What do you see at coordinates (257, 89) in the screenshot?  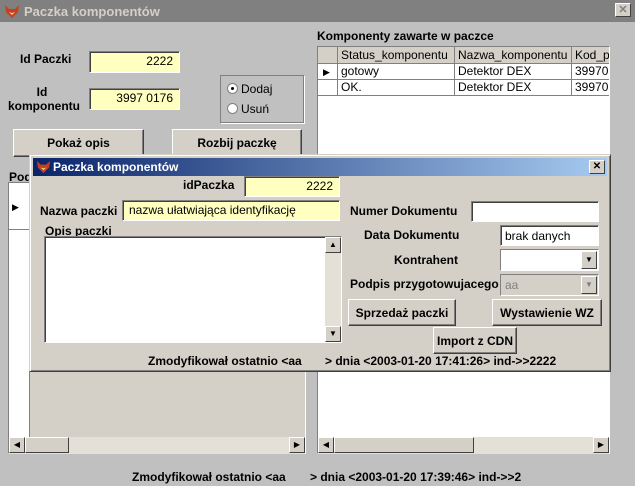 I see `radio-add-label: Dodaj` at bounding box center [257, 89].